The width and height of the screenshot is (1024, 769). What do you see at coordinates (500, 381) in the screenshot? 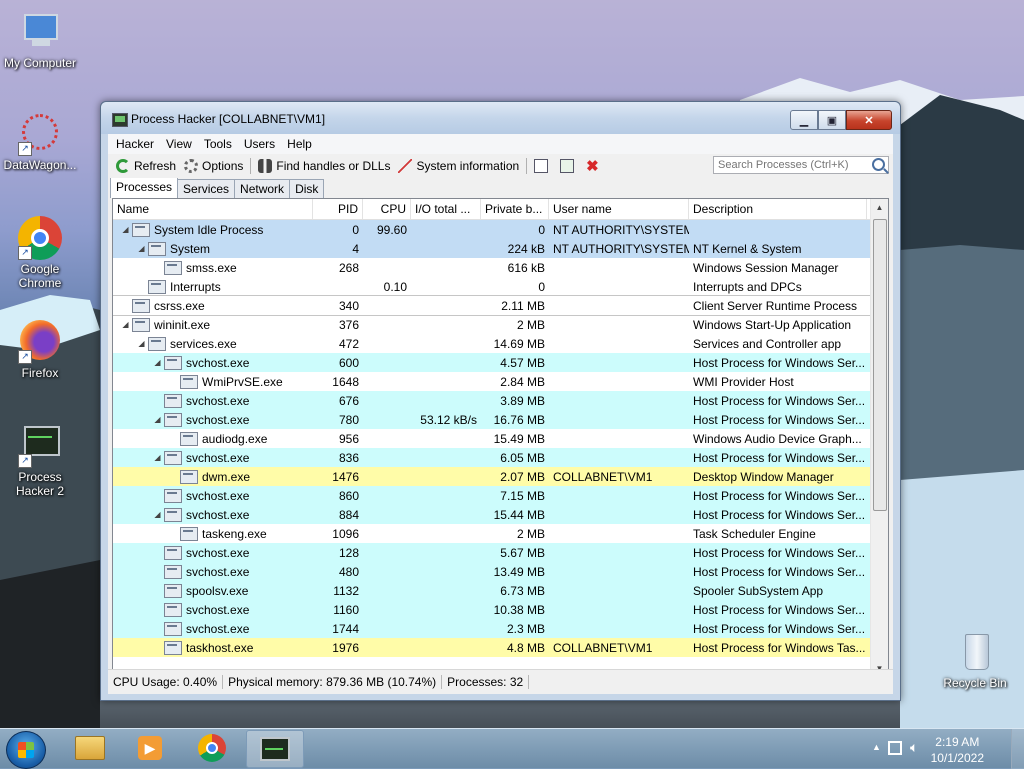
I see `table-row: WmiPrvSE.exe 1648 2.84 MB WMI Provider Host` at bounding box center [500, 381].